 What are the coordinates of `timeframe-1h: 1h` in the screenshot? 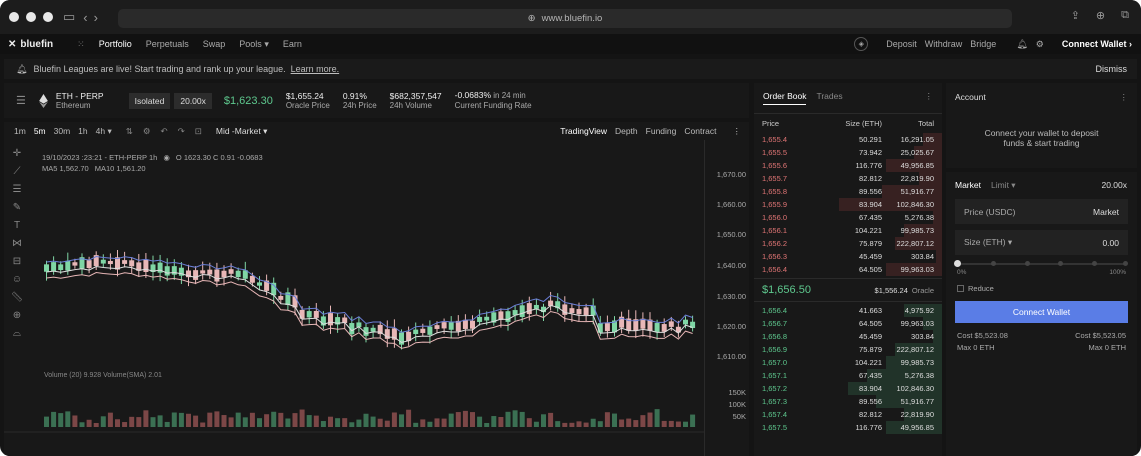 It's located at (82, 131).